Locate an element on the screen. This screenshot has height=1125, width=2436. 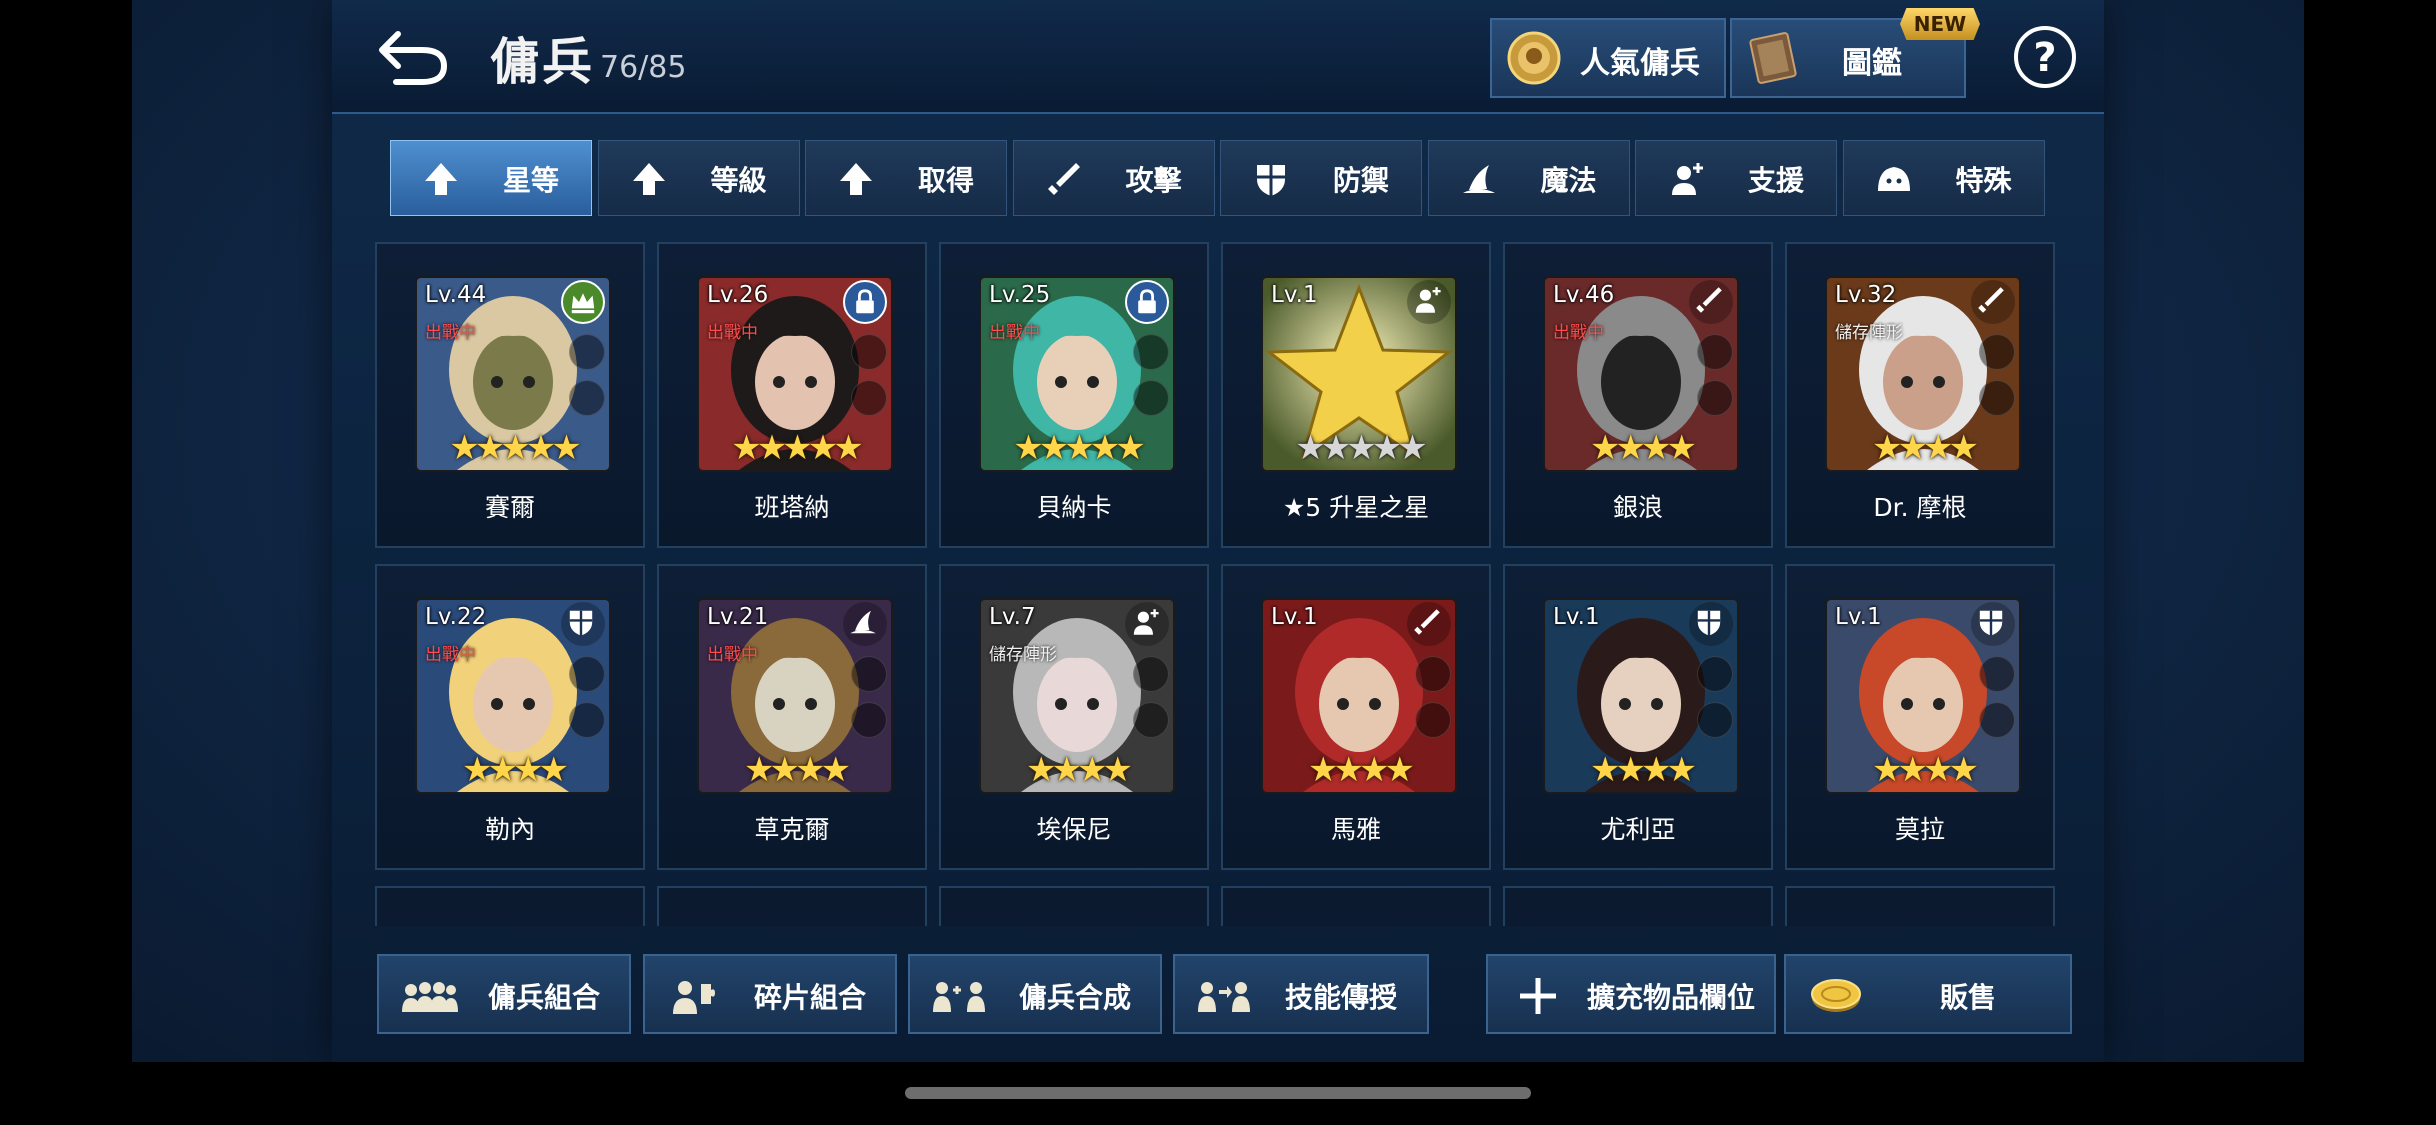
arrow-up-icon is located at coordinates (441, 179).